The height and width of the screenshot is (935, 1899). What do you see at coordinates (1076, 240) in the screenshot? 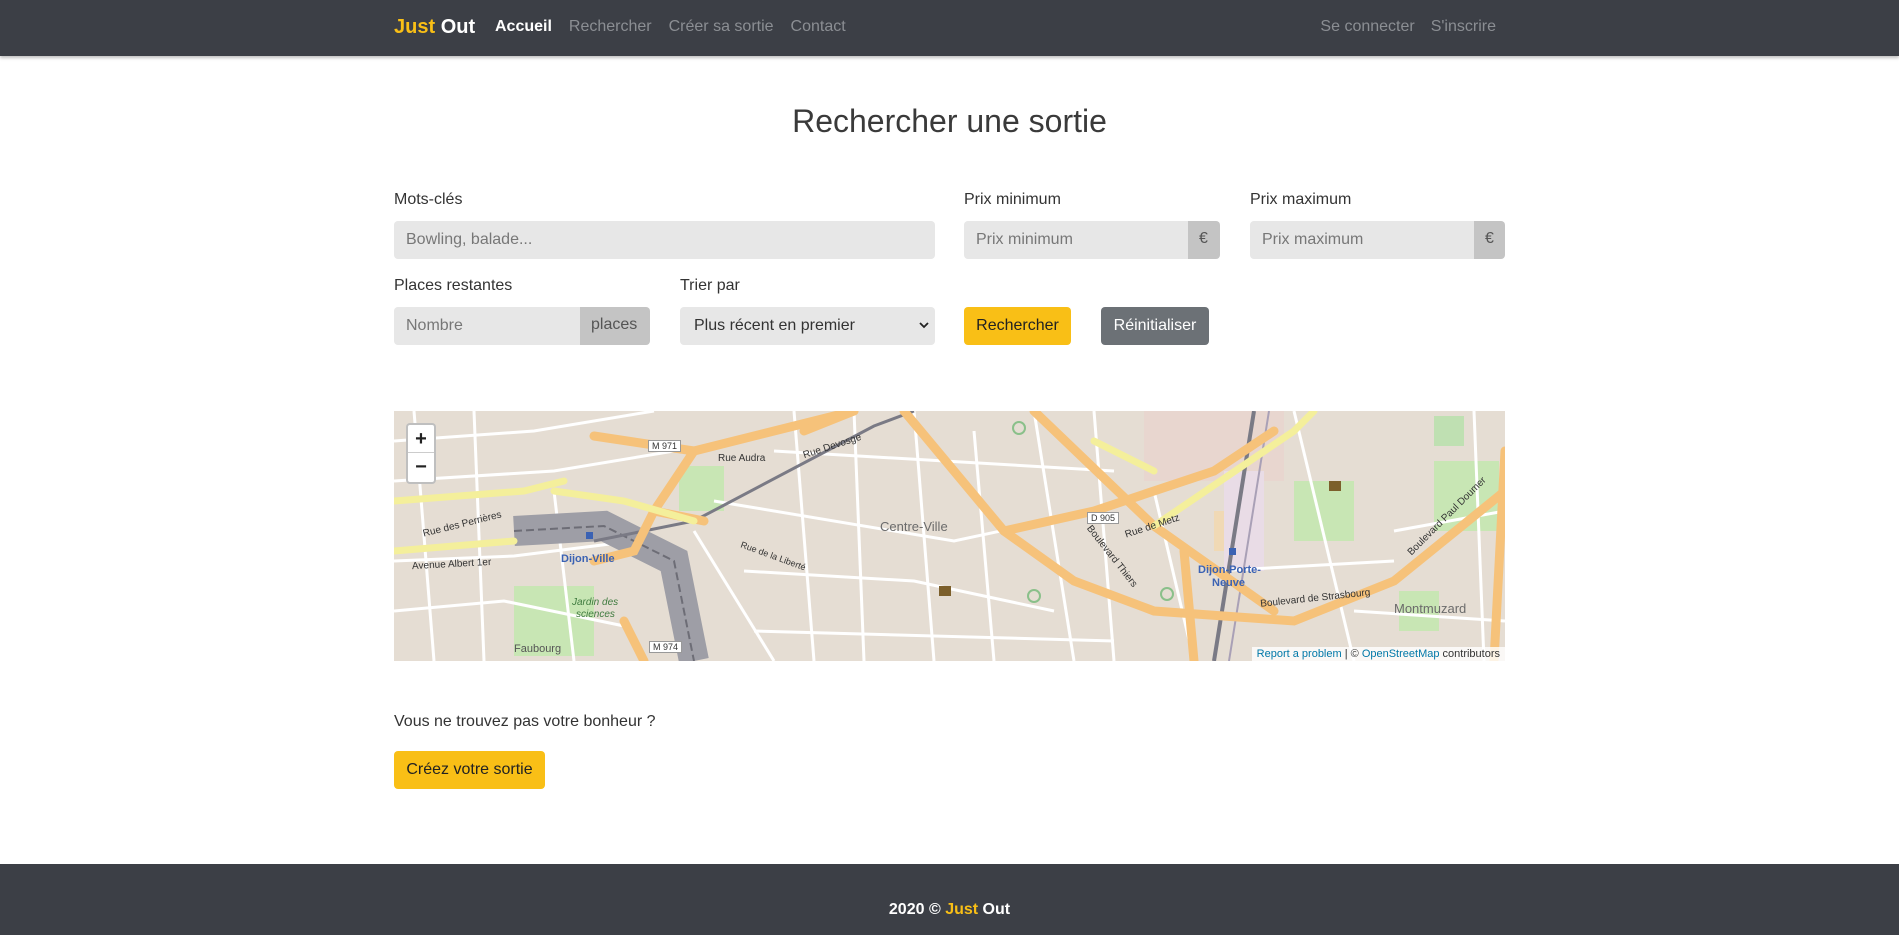
I see `price-min-input: Prix minimum` at bounding box center [1076, 240].